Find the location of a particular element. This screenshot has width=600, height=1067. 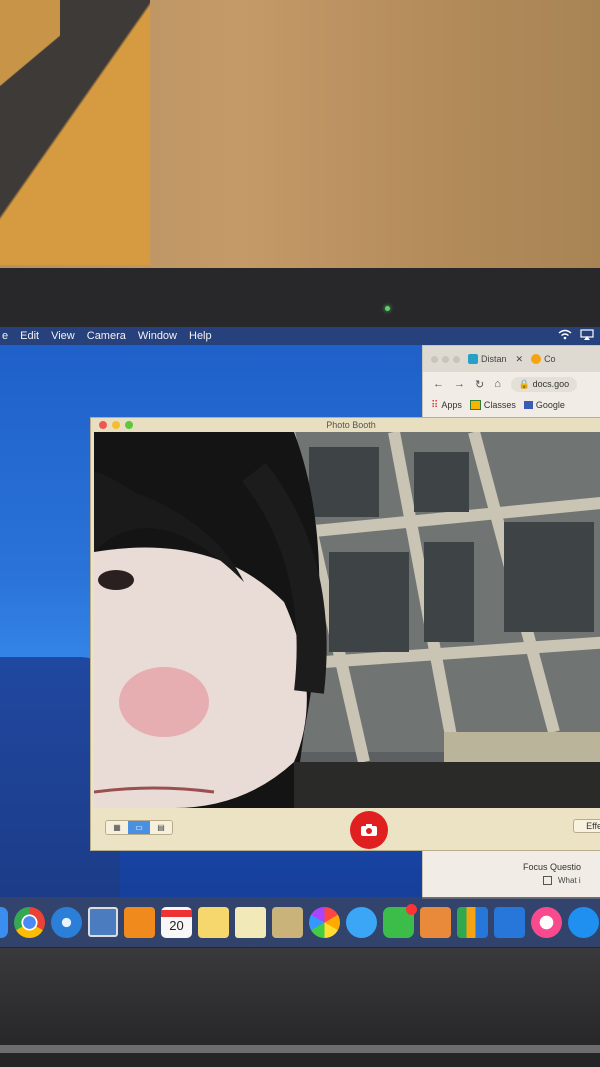

laptop-edge is located at coordinates (300, 1049).